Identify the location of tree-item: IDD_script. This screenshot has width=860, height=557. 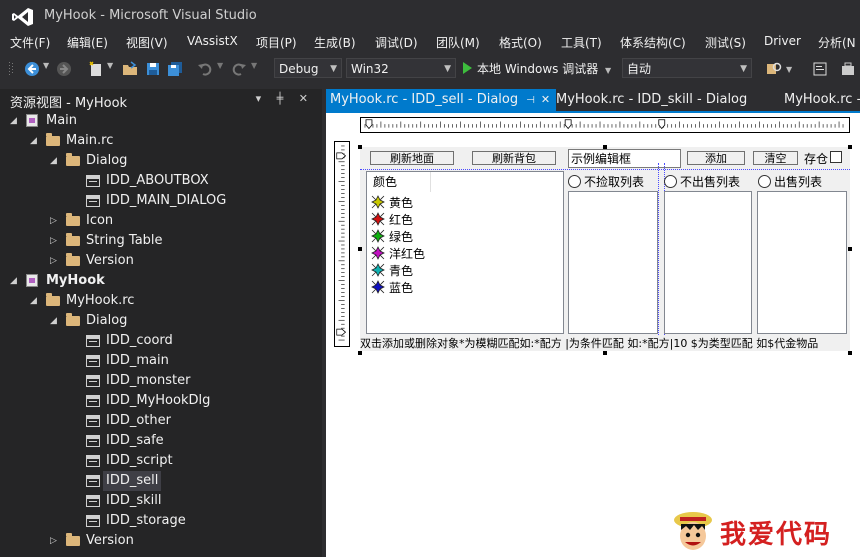
(161, 461).